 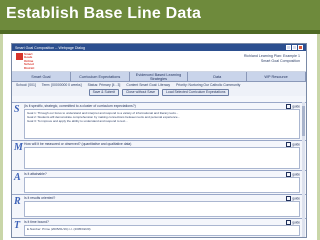 What do you see at coordinates (36, 222) in the screenshot?
I see `smart-question: Is it time bound?` at bounding box center [36, 222].